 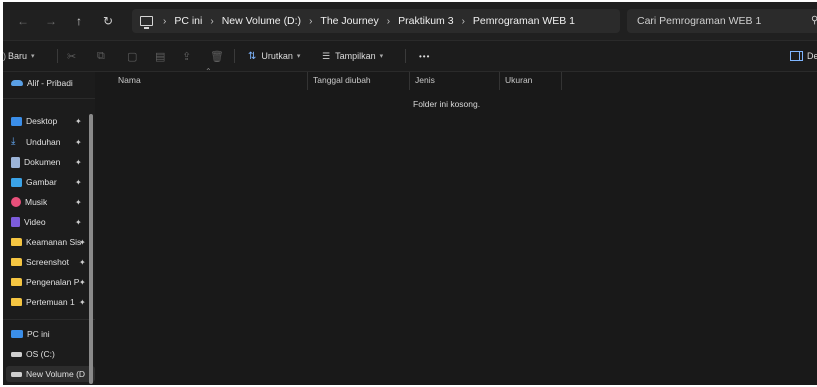 What do you see at coordinates (188, 21) in the screenshot?
I see `breadcrumb-item: PC ini` at bounding box center [188, 21].